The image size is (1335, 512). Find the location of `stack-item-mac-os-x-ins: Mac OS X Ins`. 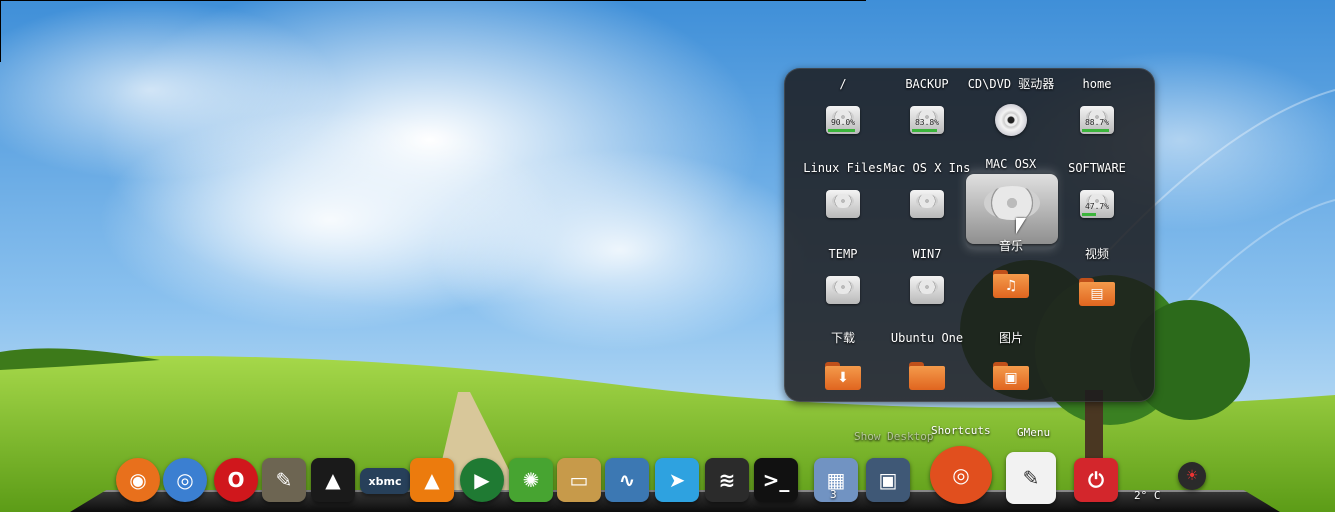

stack-item-mac-os-x-ins: Mac OS X Ins is located at coordinates (927, 200).